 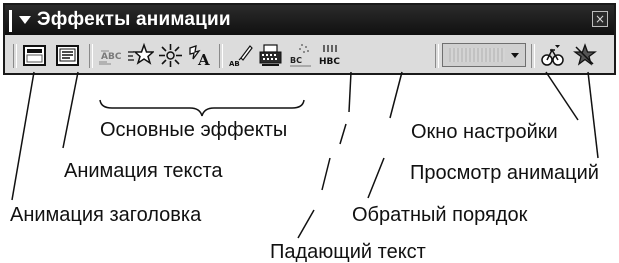 I want to click on callout-basic-effects: Основные эффекты, so click(x=194, y=130).